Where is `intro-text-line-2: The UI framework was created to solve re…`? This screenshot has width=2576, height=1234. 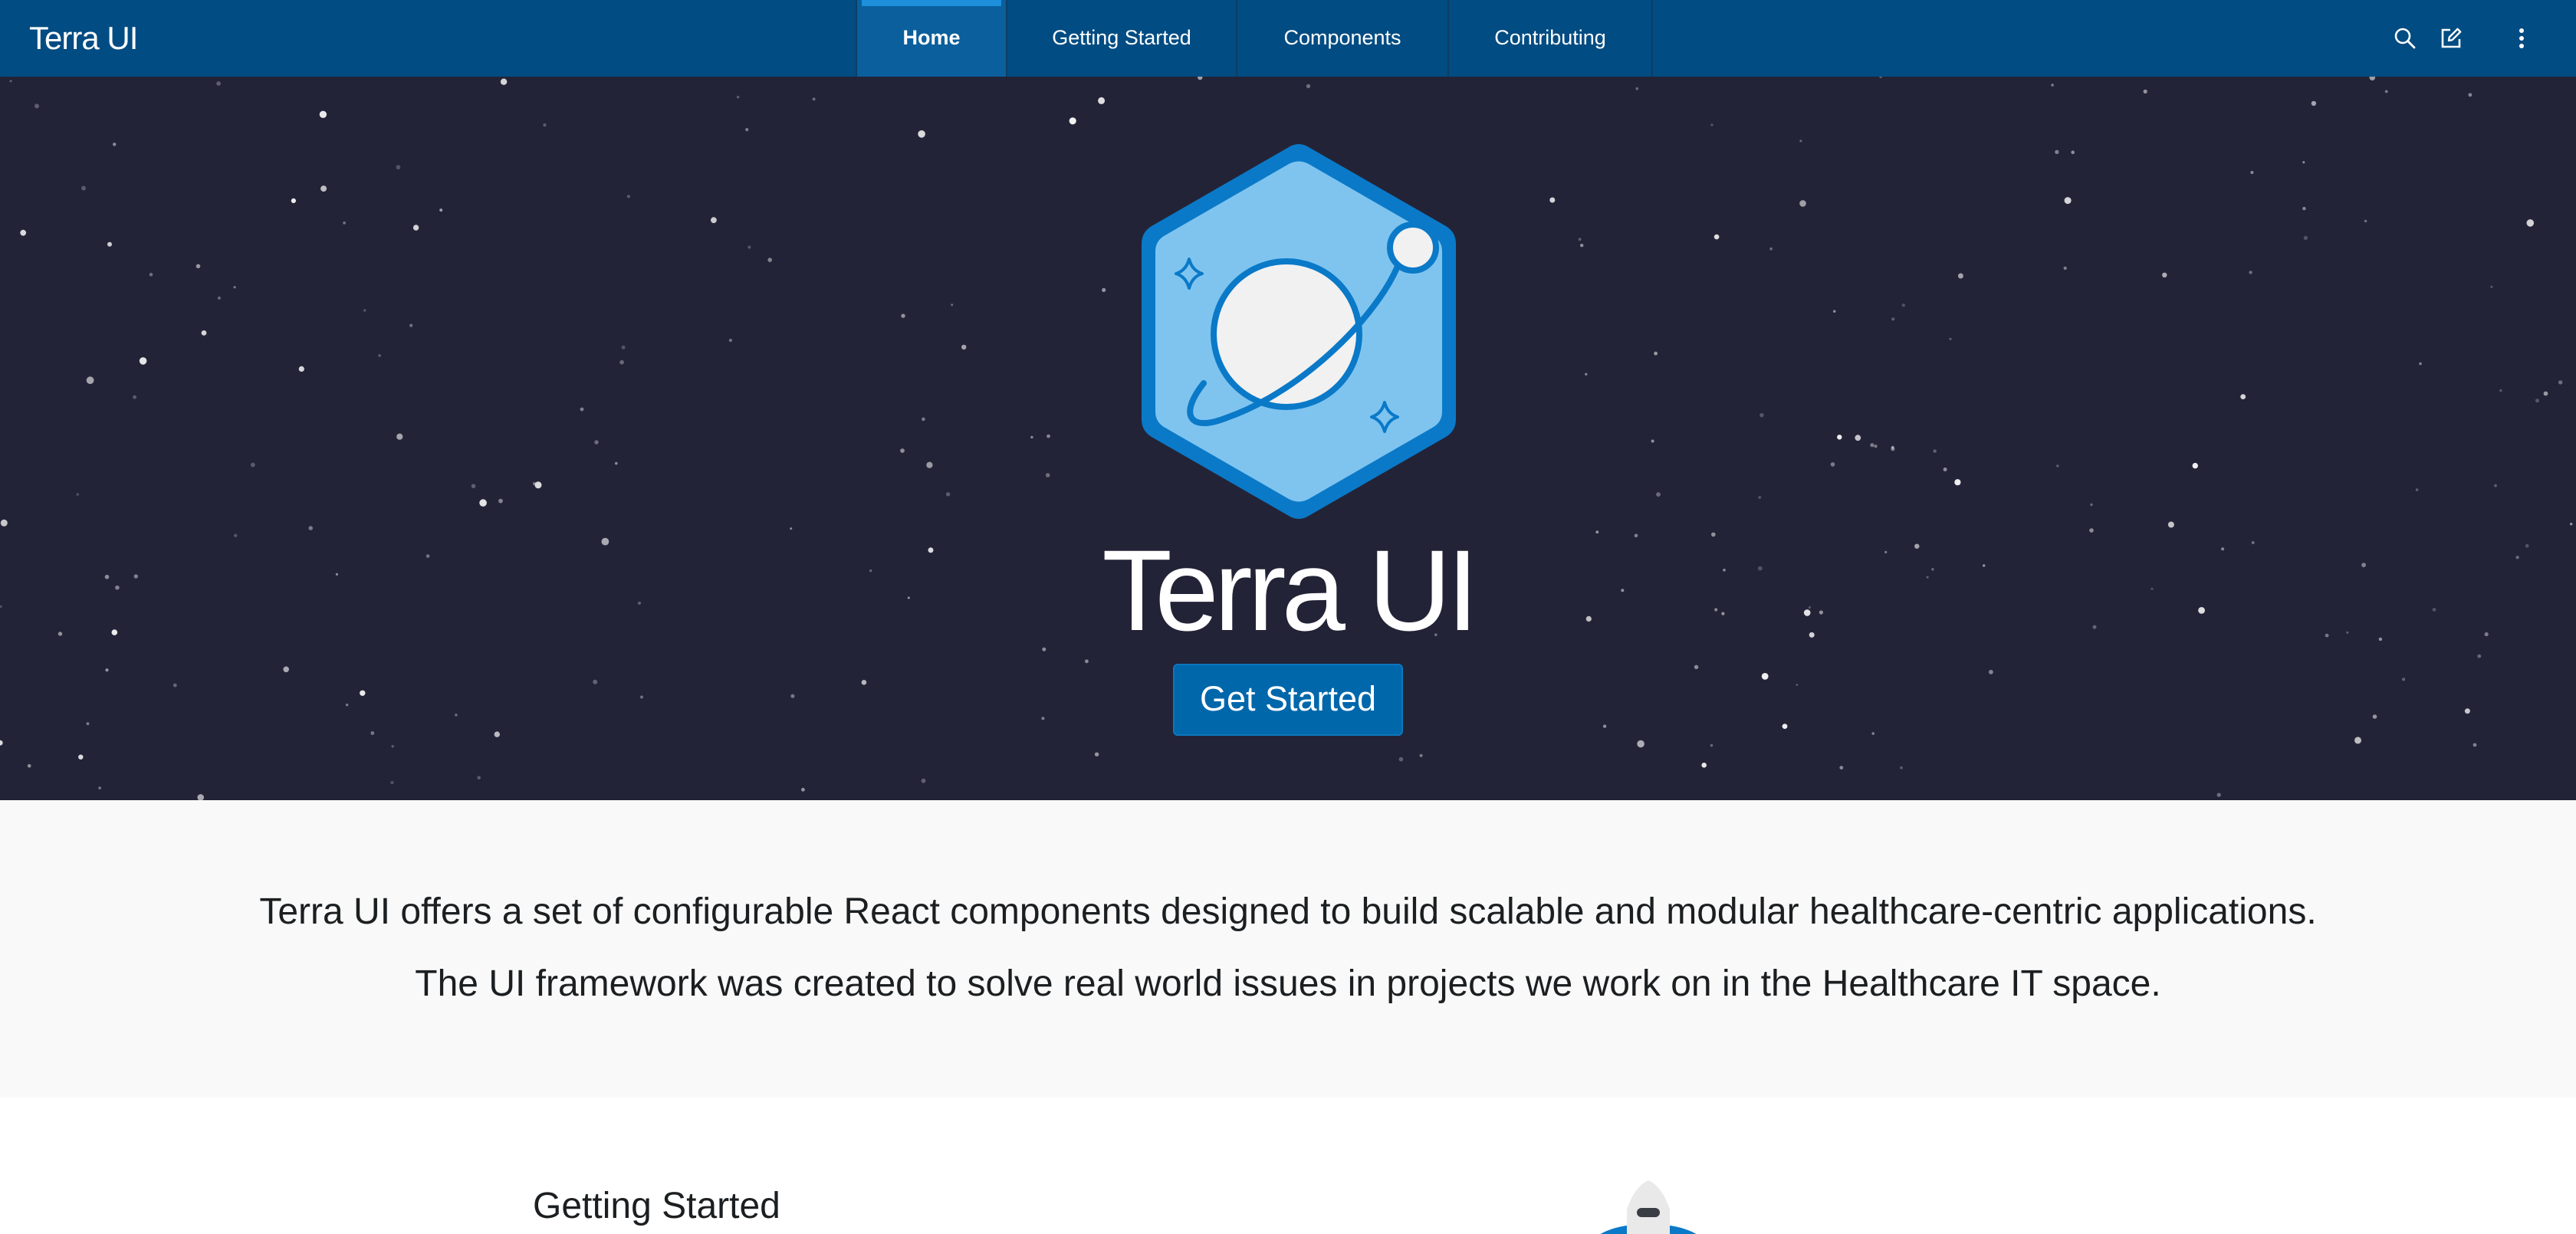
intro-text-line-2: The UI framework was created to solve re… is located at coordinates (1288, 983).